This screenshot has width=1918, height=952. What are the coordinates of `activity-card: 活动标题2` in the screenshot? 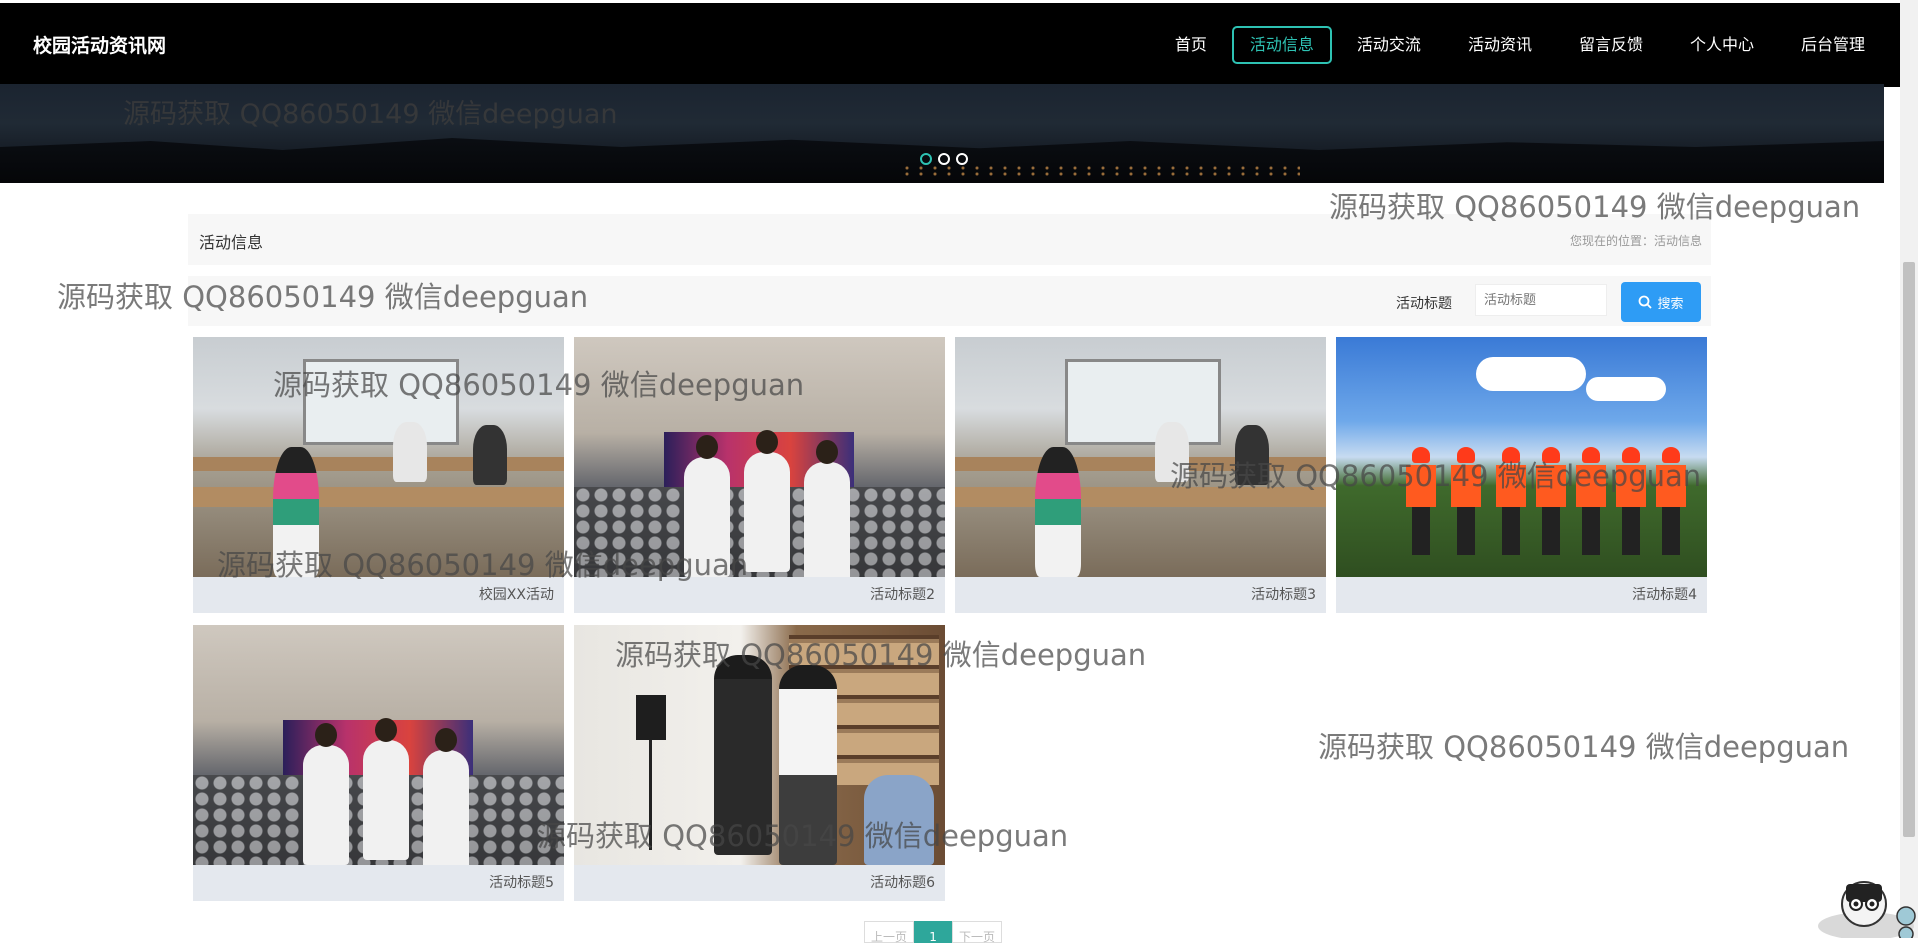 It's located at (759, 475).